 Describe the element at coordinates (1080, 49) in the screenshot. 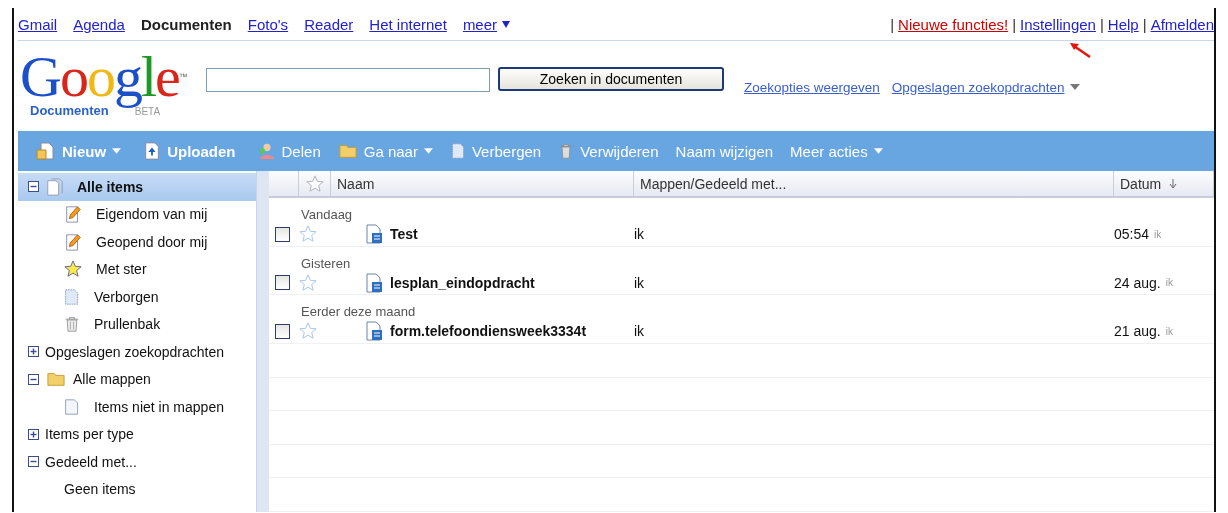

I see `pointer-arrow-icon` at that location.